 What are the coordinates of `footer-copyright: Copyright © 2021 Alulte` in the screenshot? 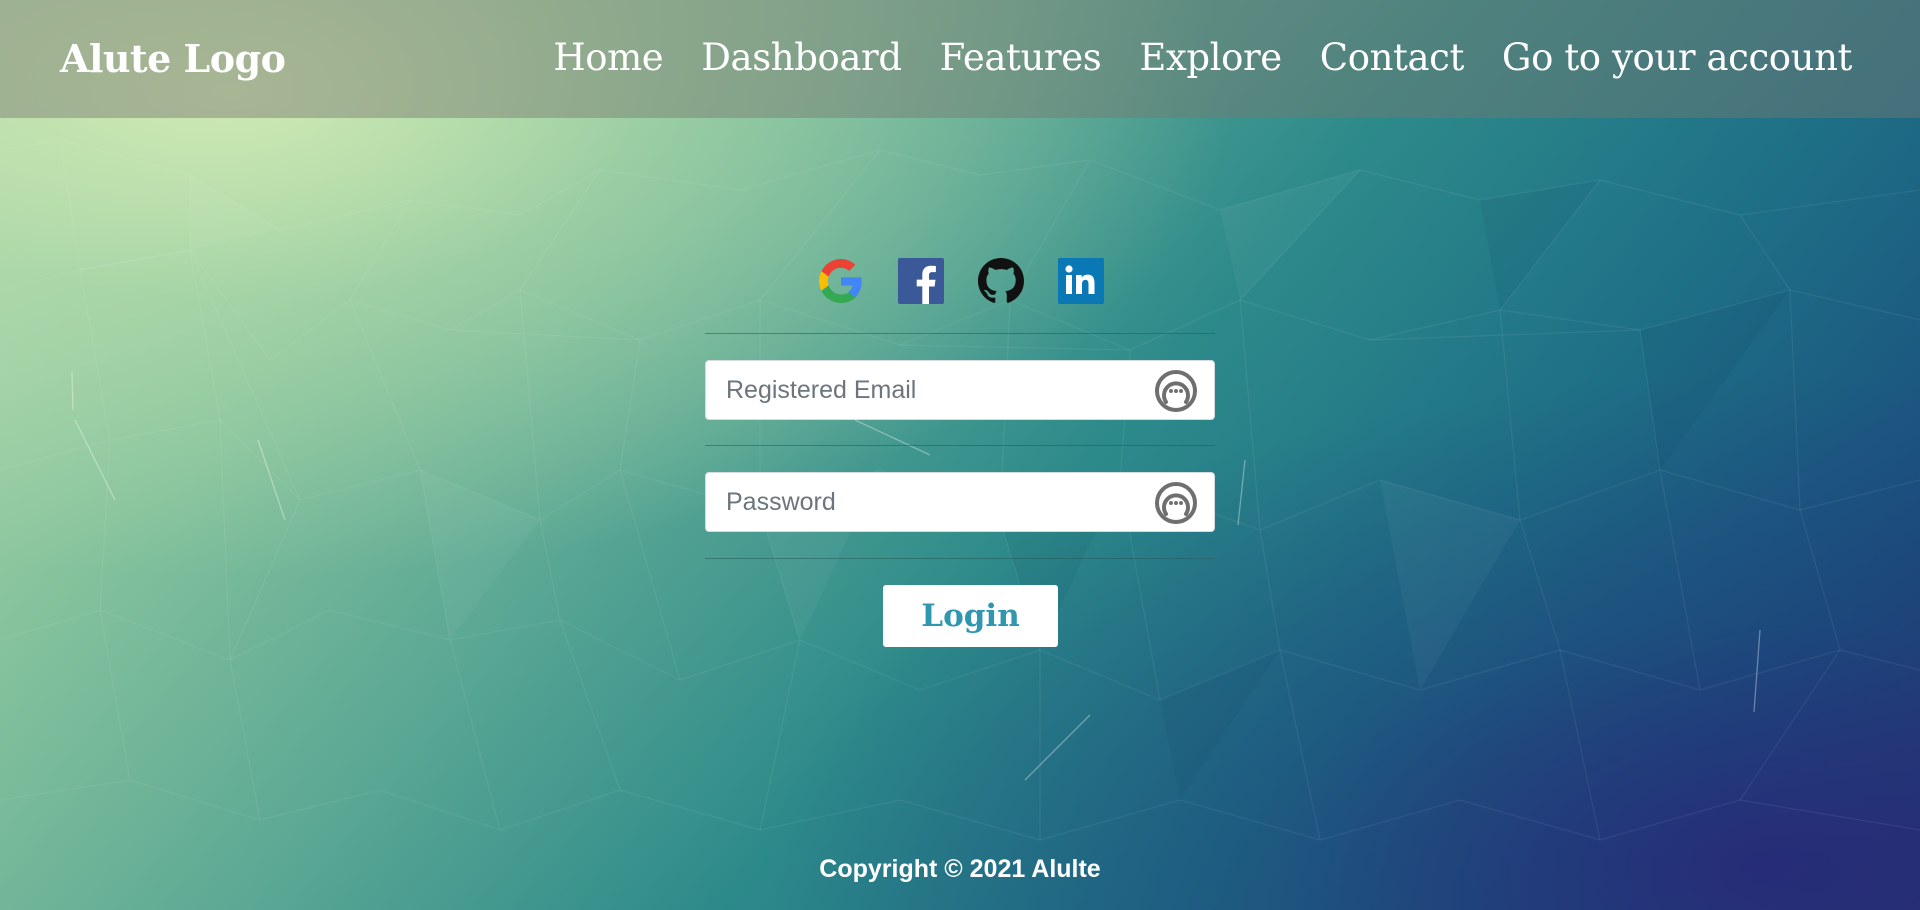 It's located at (960, 869).